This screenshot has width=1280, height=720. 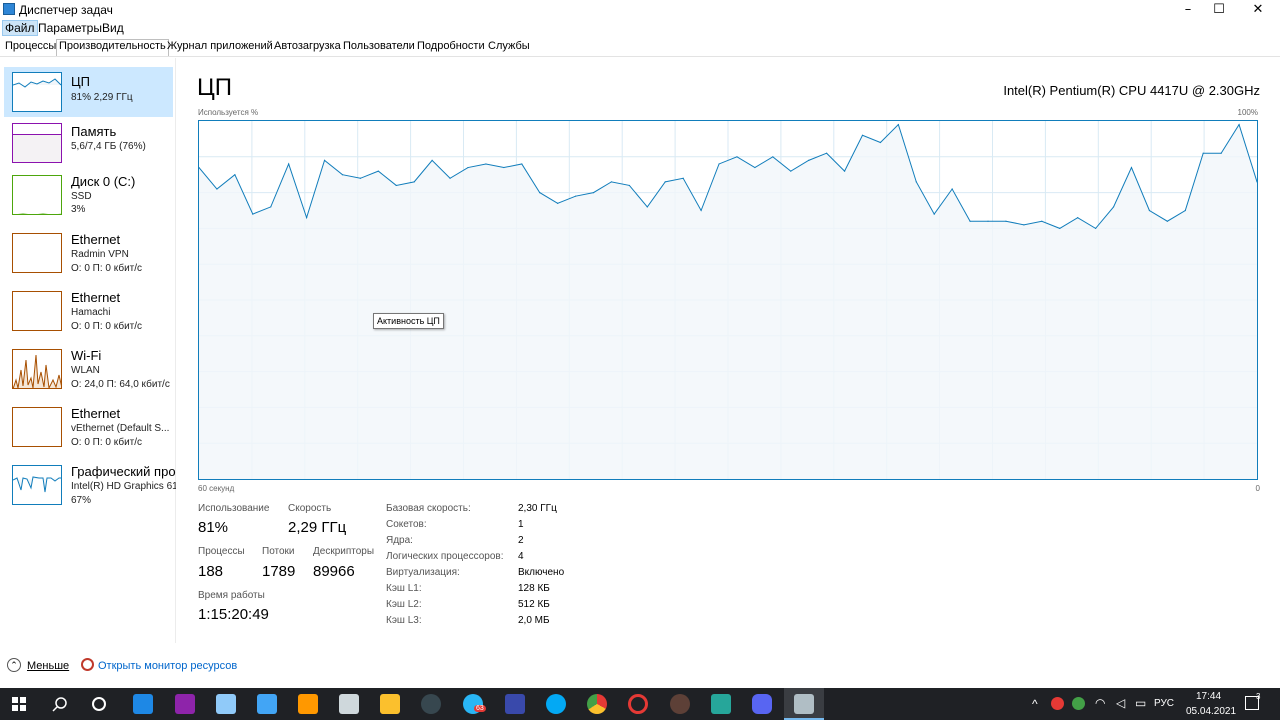 What do you see at coordinates (379, 48) in the screenshot?
I see `tab-users: Пользователи` at bounding box center [379, 48].